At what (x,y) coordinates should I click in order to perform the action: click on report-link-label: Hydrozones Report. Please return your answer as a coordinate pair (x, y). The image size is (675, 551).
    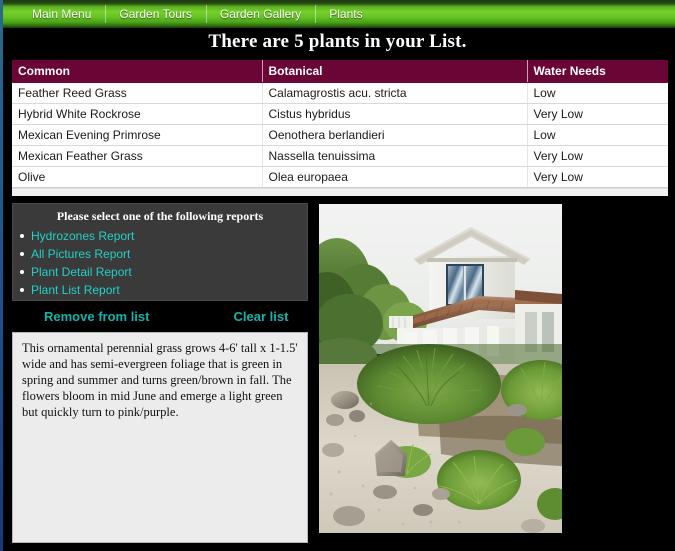
    Looking at the image, I should click on (83, 236).